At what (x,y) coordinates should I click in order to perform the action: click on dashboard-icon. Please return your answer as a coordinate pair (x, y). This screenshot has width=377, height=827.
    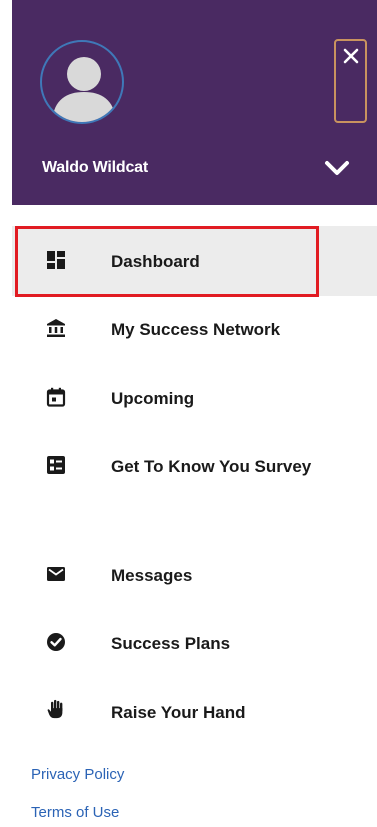
    Looking at the image, I should click on (56, 260).